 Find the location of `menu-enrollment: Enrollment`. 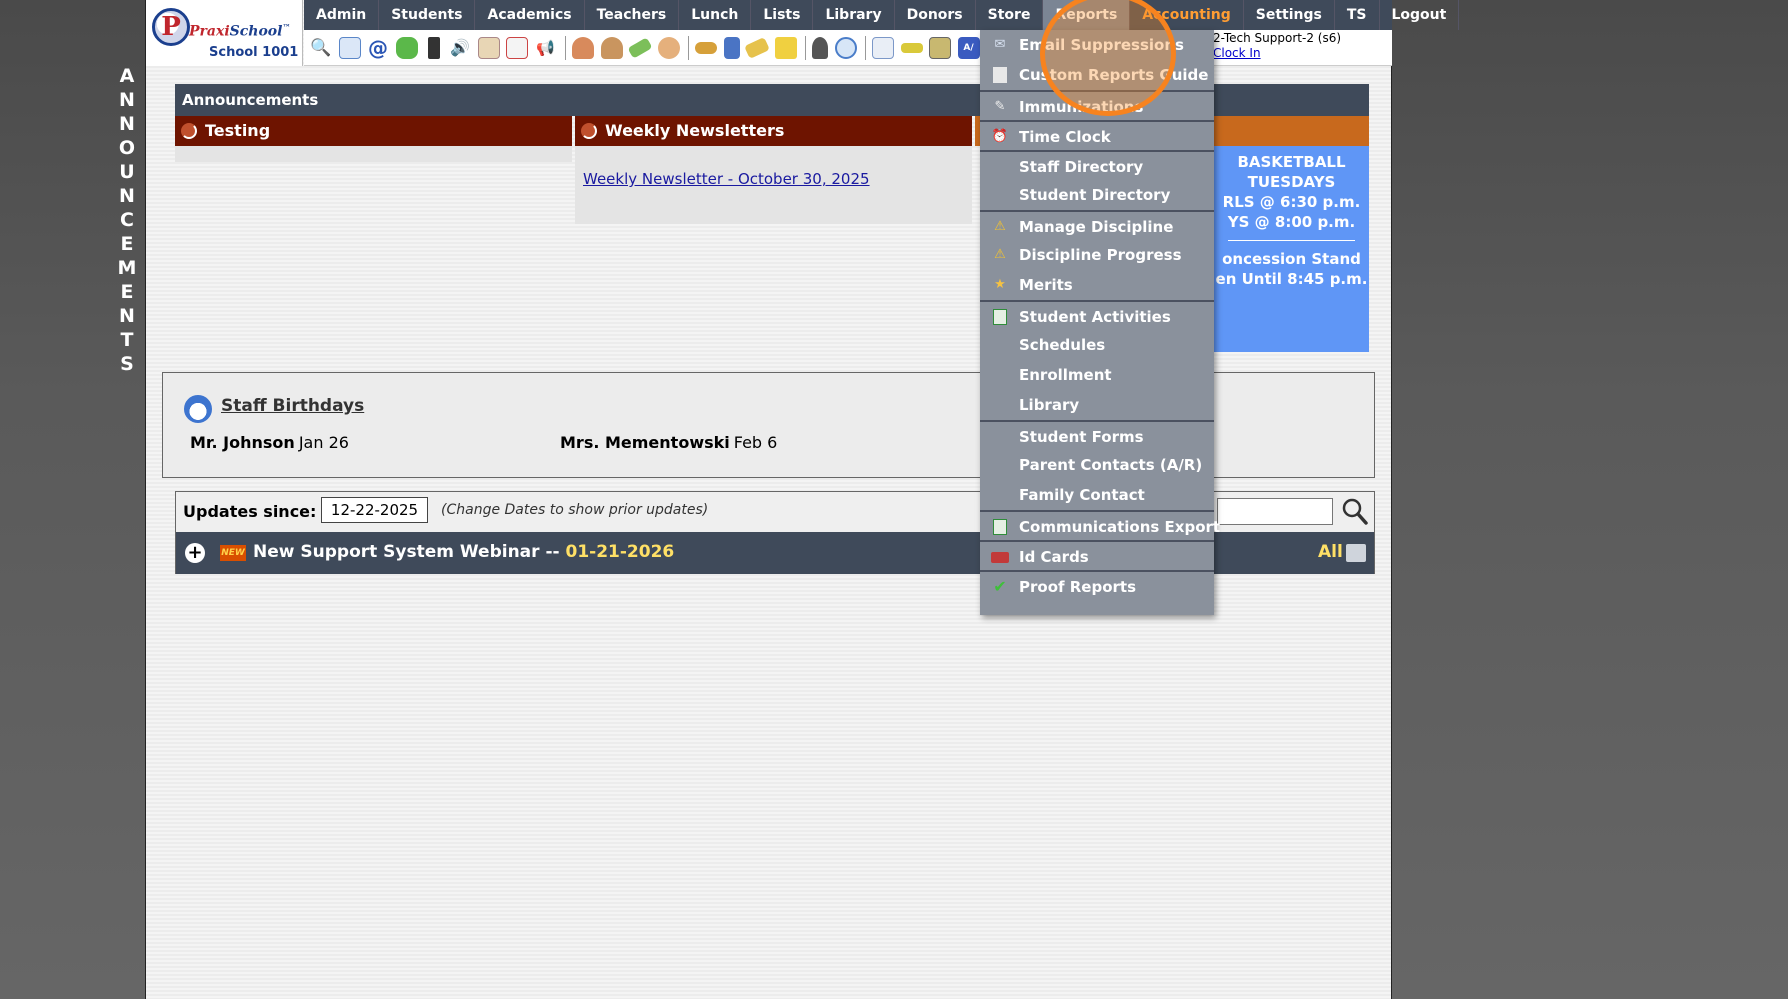

menu-enrollment: Enrollment is located at coordinates (1097, 375).